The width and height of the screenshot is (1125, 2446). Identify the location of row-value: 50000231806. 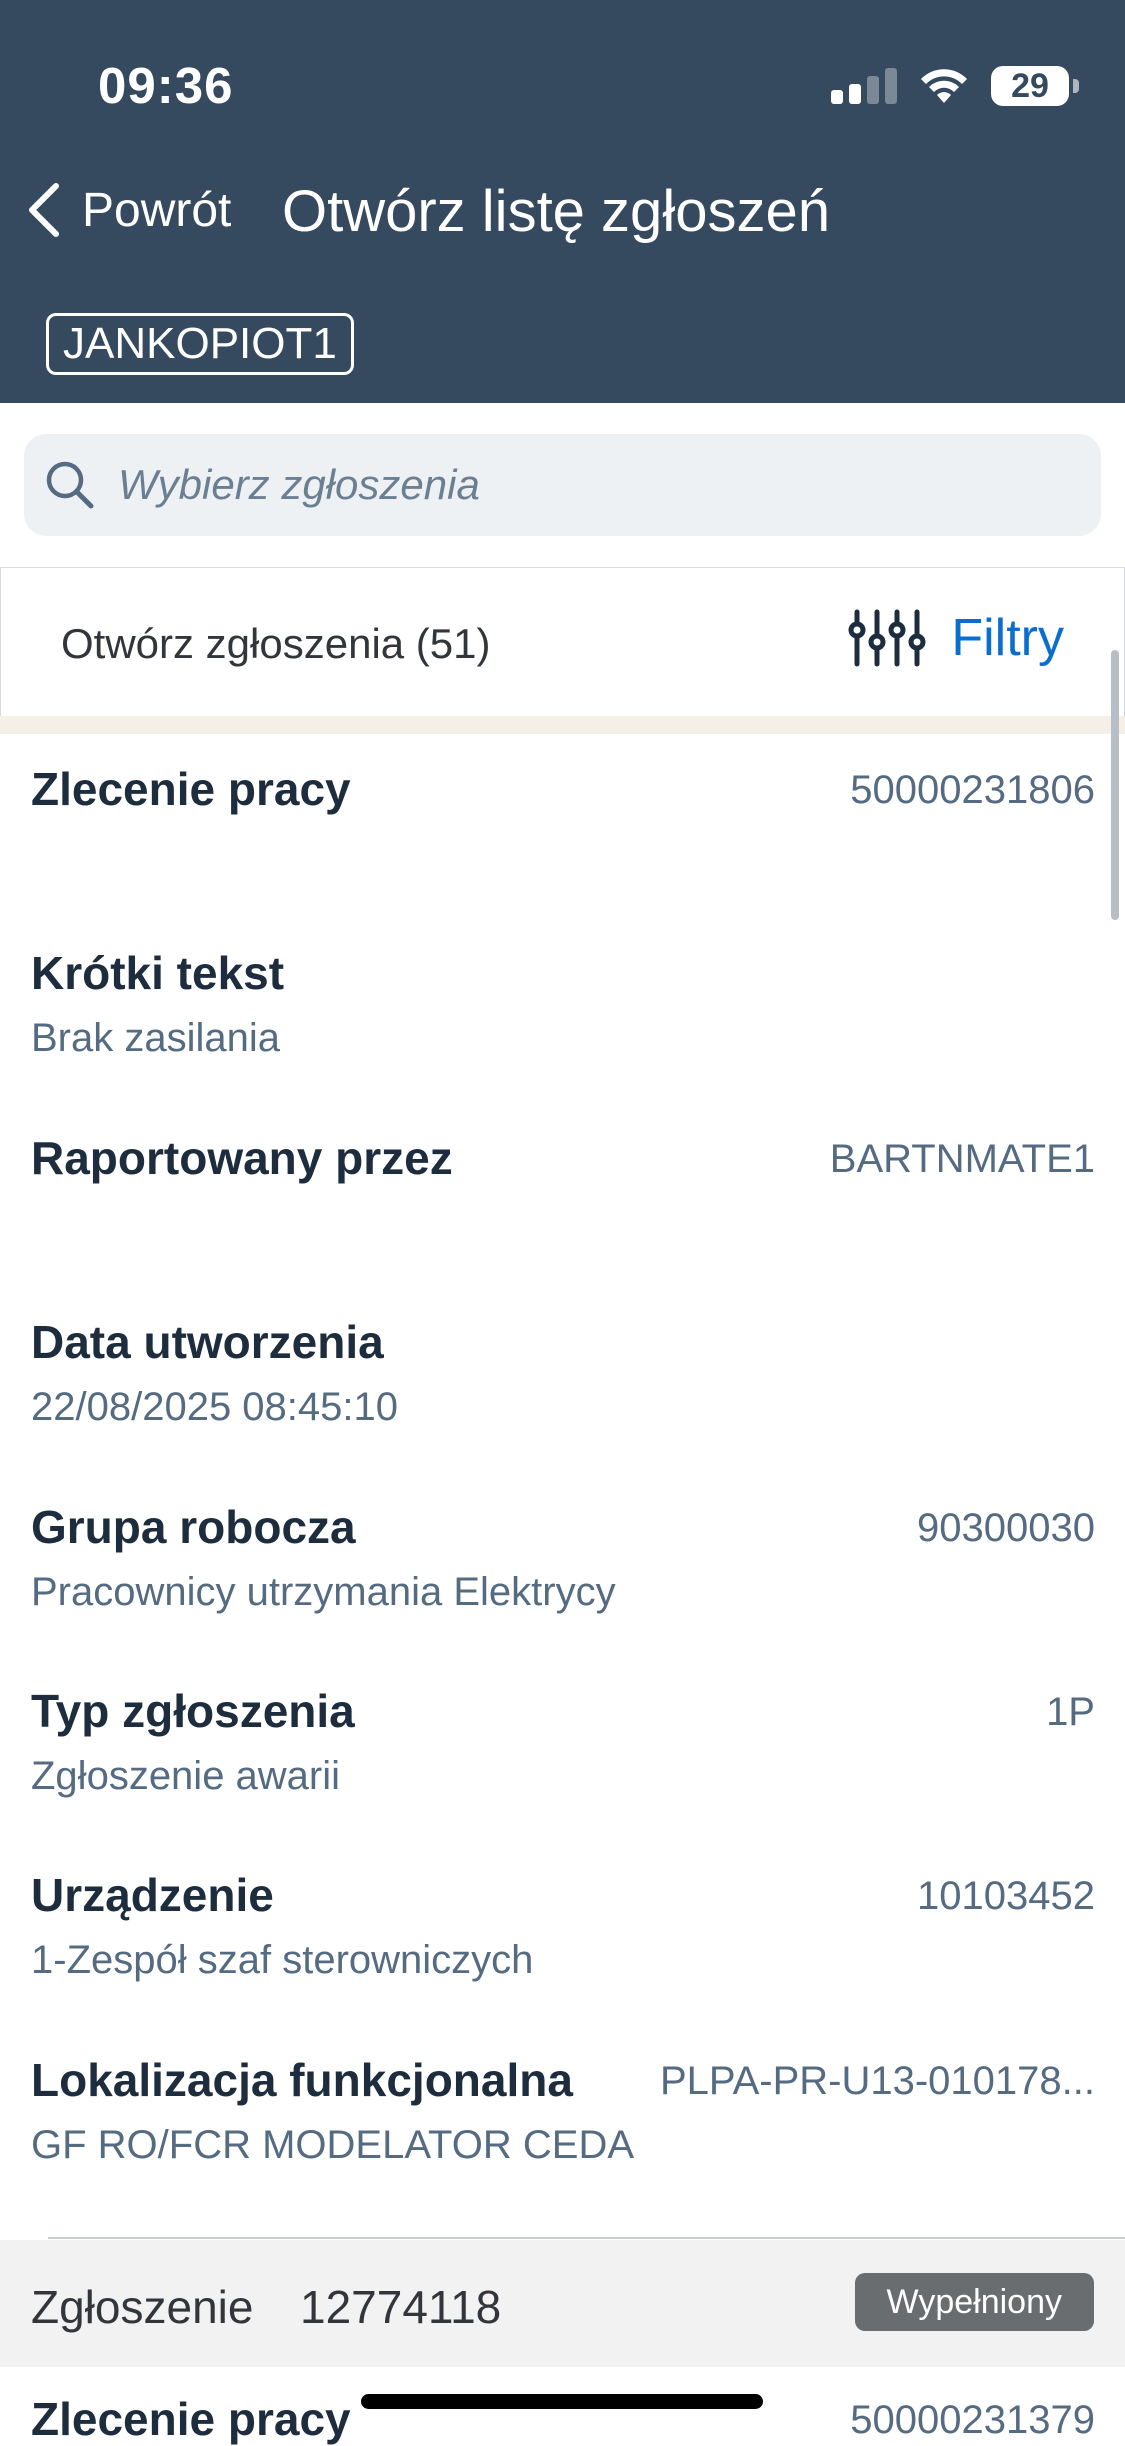
(972, 790).